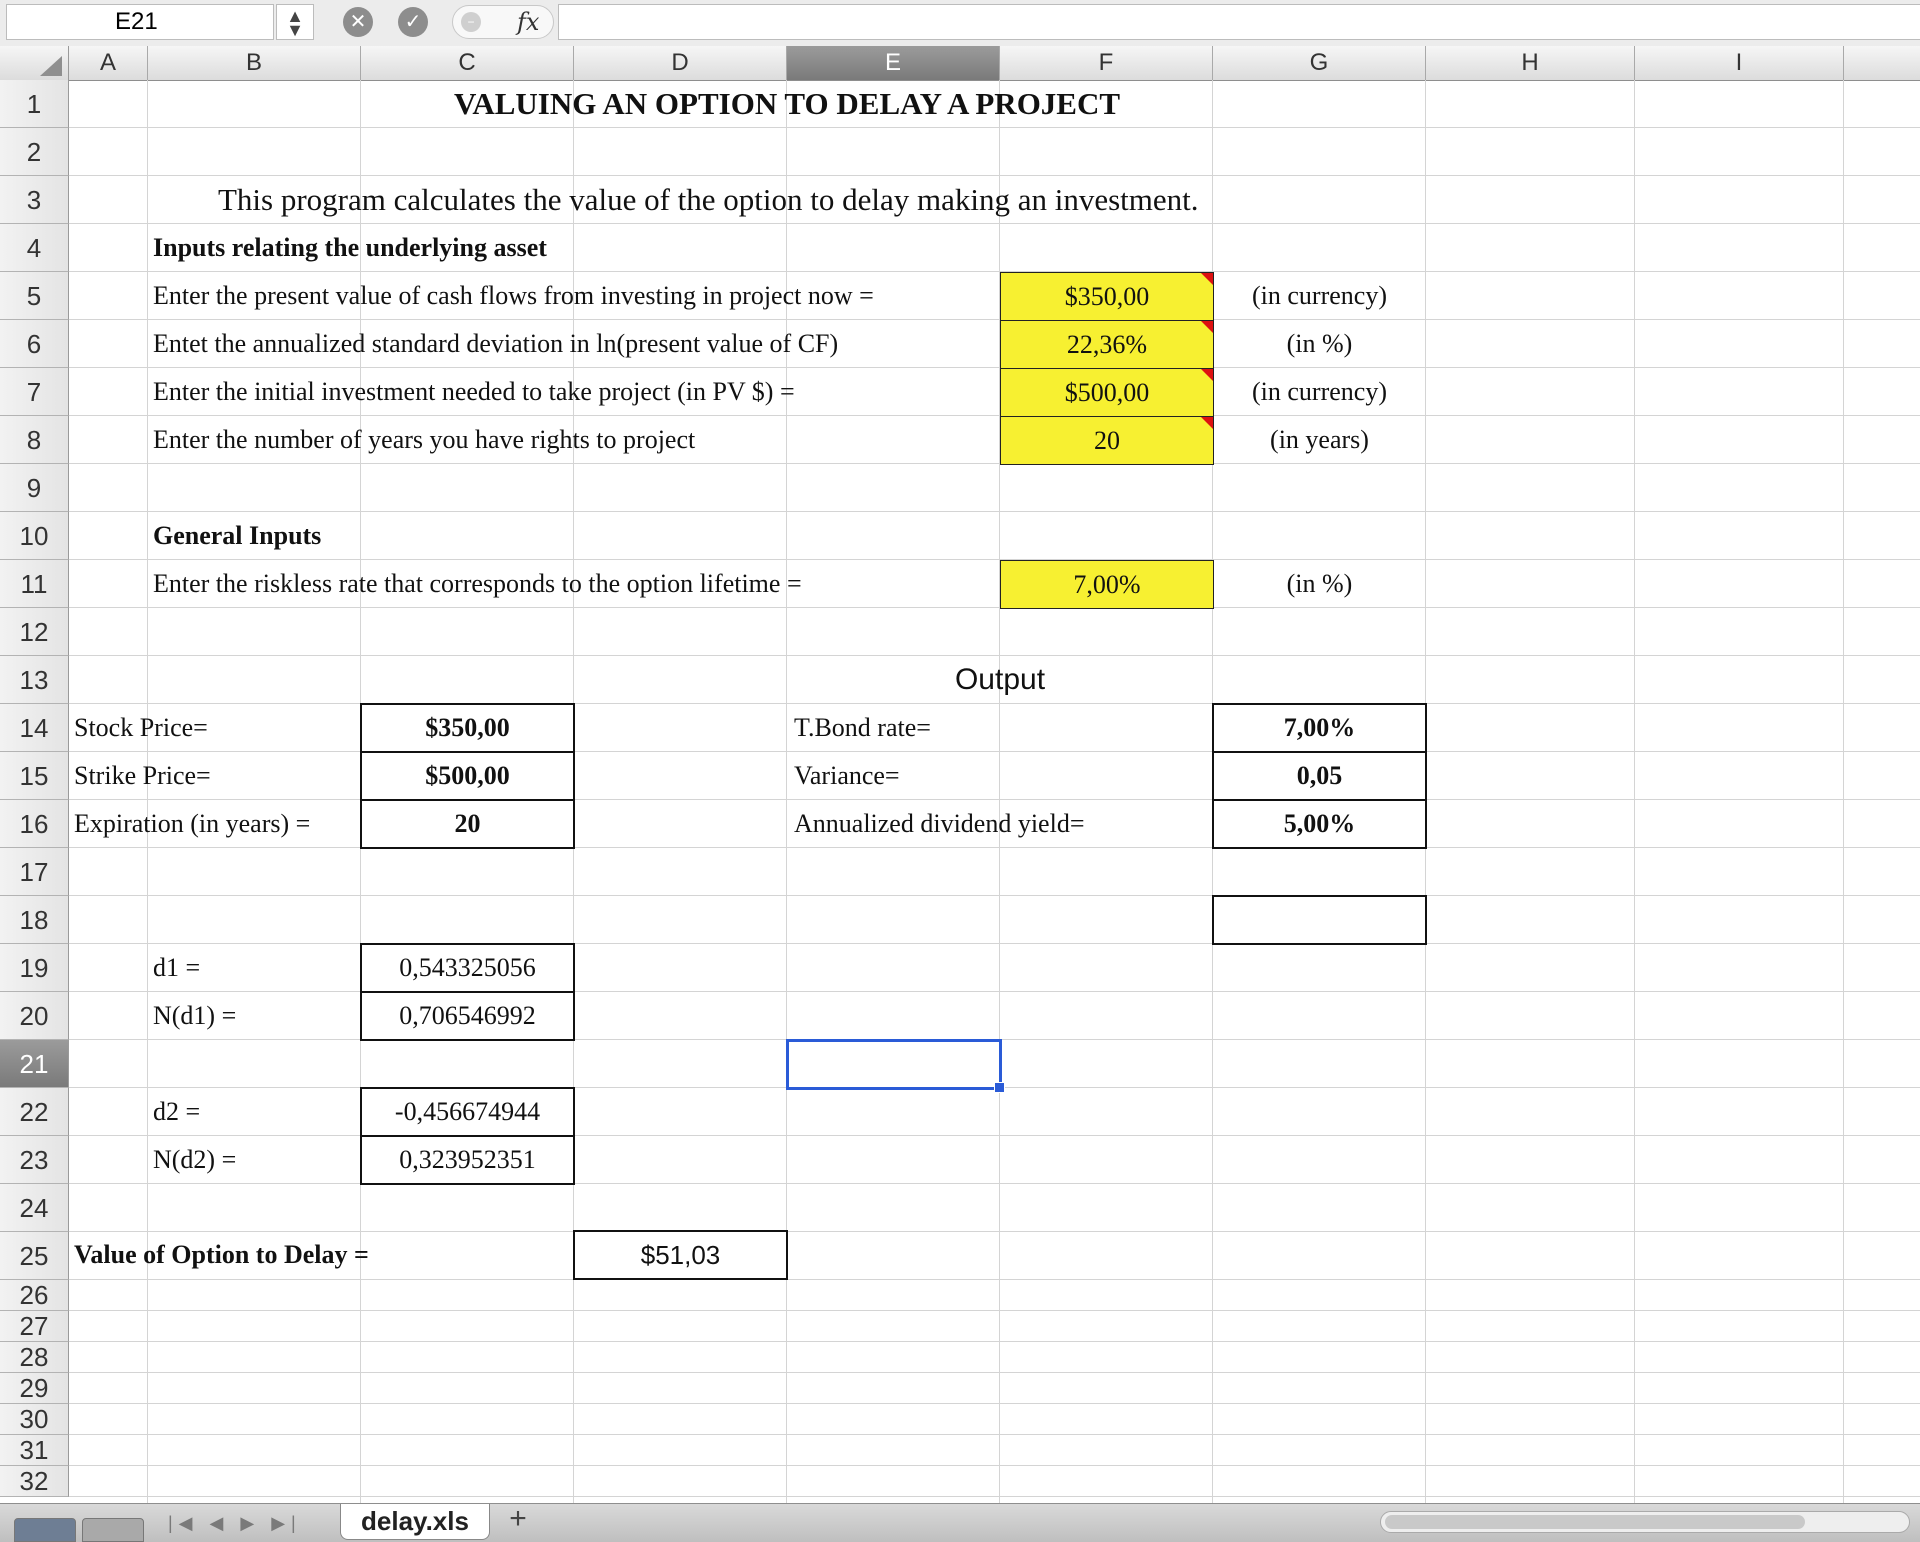 The width and height of the screenshot is (1920, 1542). What do you see at coordinates (45, 1530) in the screenshot?
I see `normal-view-button` at bounding box center [45, 1530].